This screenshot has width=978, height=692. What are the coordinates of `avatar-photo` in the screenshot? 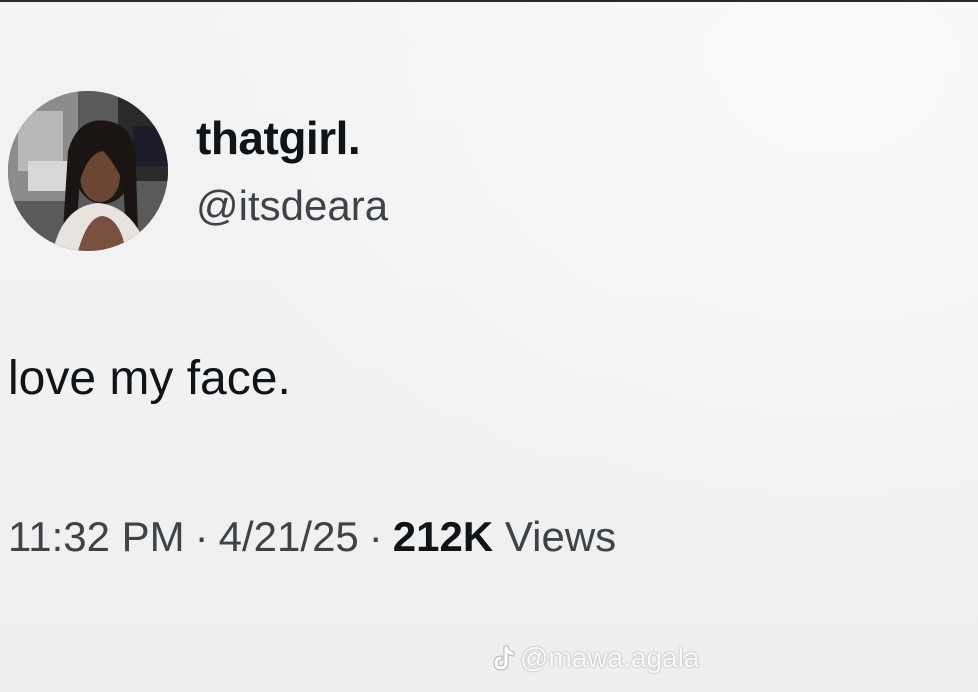 It's located at (88, 171).